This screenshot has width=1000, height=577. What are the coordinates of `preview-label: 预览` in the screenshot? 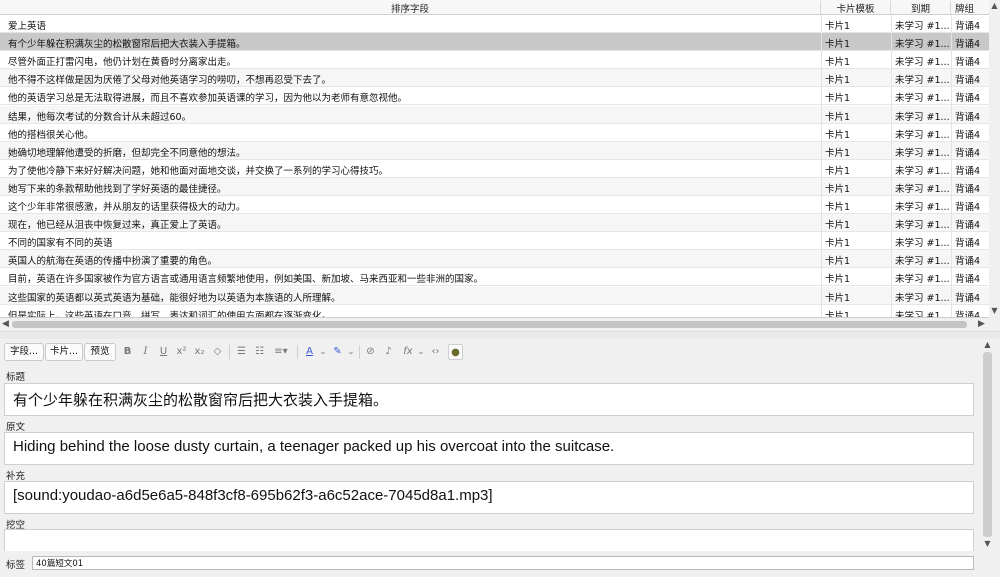 It's located at (100, 351).